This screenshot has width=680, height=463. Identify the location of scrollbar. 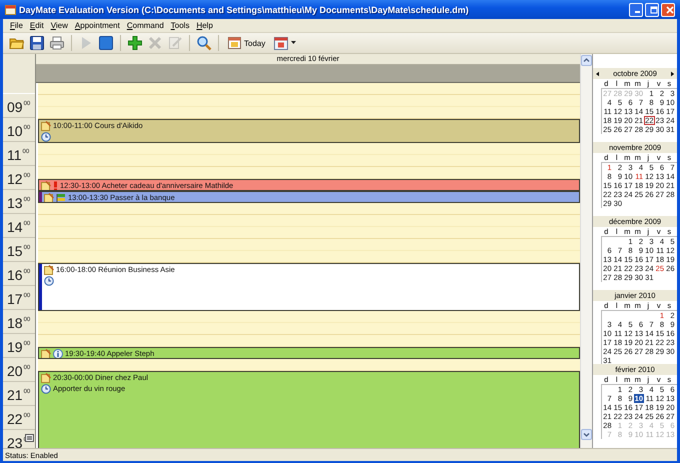
(586, 251).